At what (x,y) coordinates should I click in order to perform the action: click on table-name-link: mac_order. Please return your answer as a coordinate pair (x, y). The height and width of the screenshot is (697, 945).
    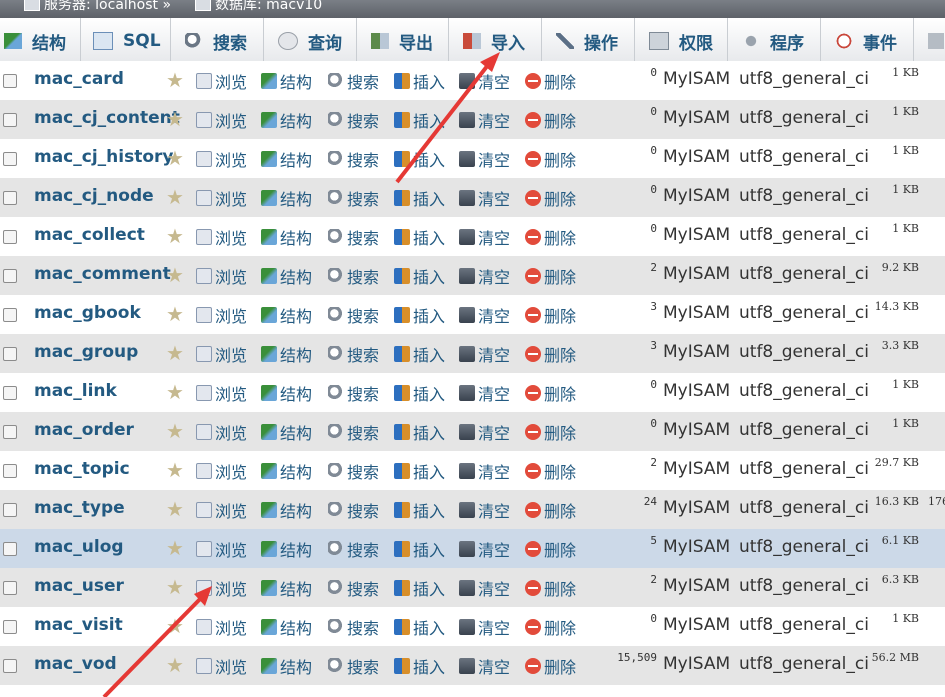
    Looking at the image, I should click on (84, 430).